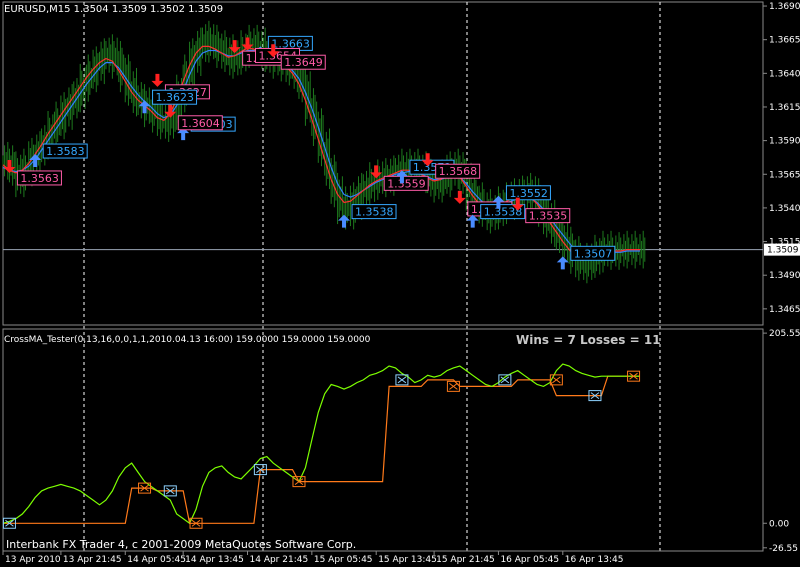  What do you see at coordinates (529, 560) in the screenshot?
I see `time-tick-label: 16 Apr 05:45` at bounding box center [529, 560].